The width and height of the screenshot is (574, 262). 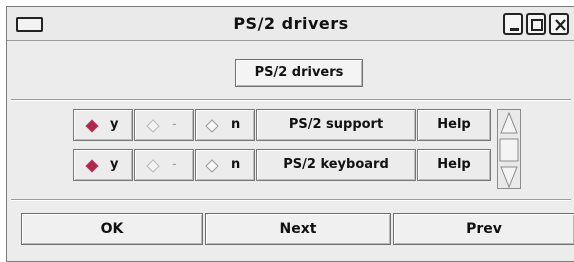 I want to click on radio-m-row2: -, so click(x=164, y=165).